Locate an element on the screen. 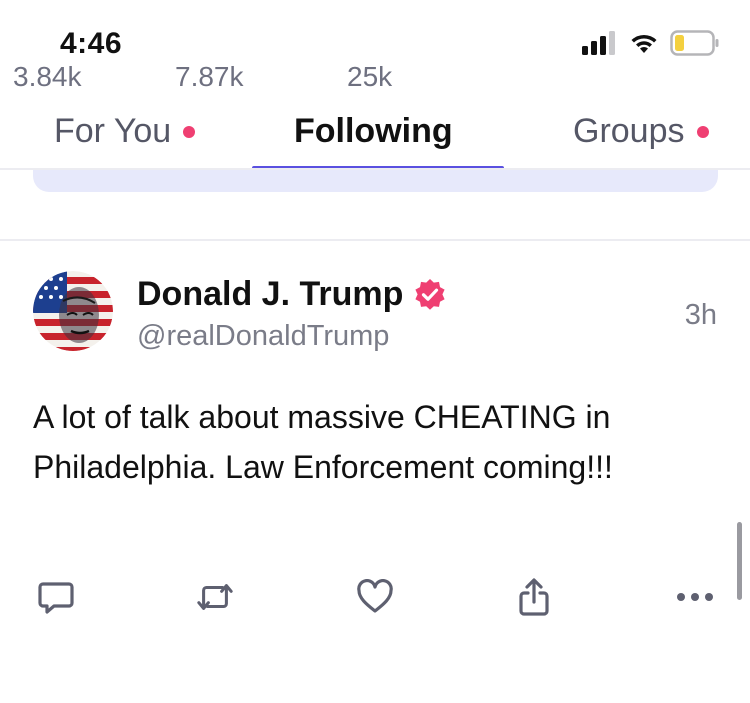 This screenshot has width=750, height=703. author-name: Donald J. Trump is located at coordinates (292, 294).